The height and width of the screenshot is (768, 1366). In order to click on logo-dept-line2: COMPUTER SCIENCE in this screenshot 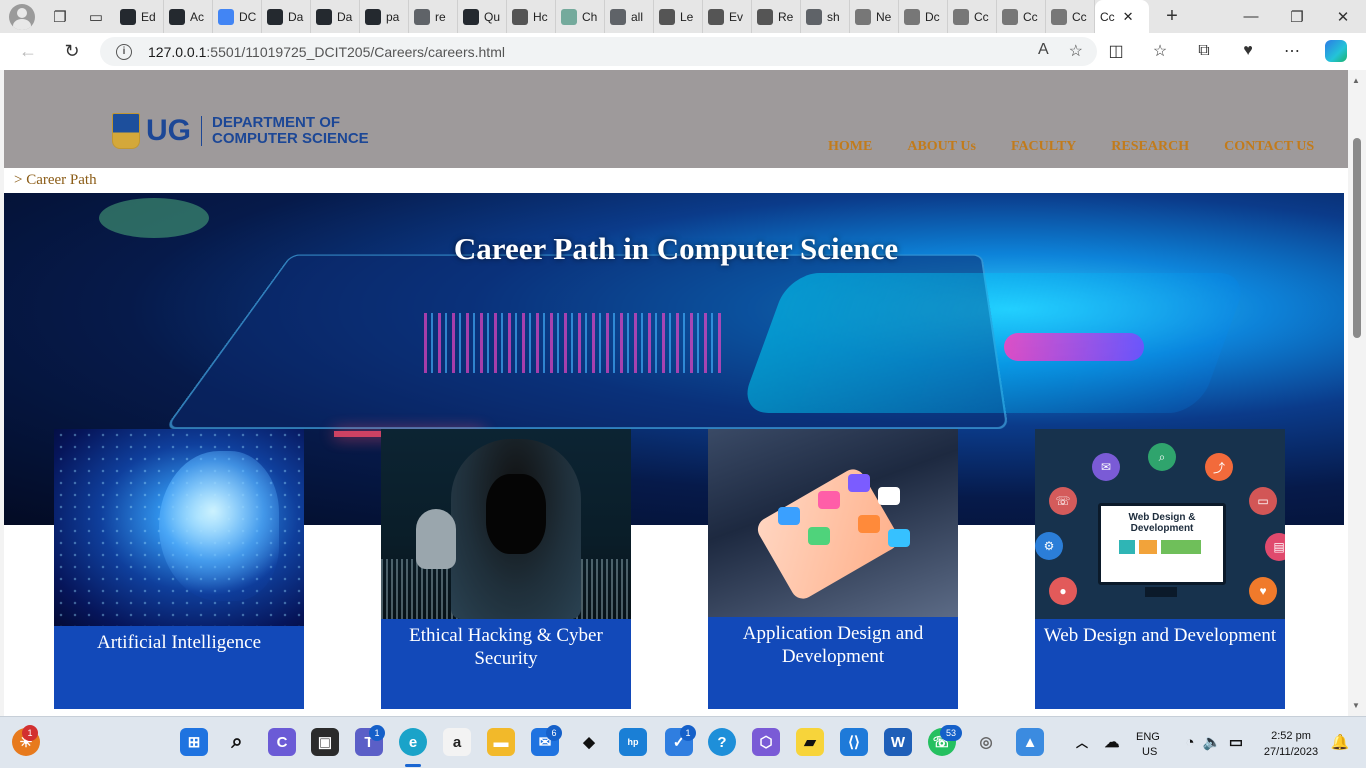, I will do `click(290, 138)`.